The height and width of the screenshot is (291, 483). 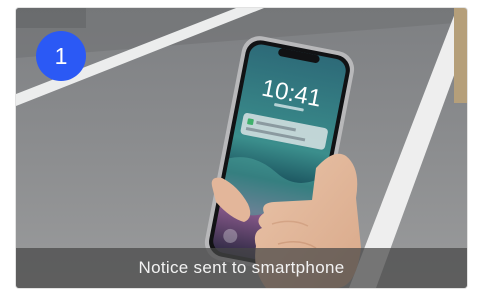 I want to click on caption-text: Notice sent to smartphone, so click(x=241, y=267).